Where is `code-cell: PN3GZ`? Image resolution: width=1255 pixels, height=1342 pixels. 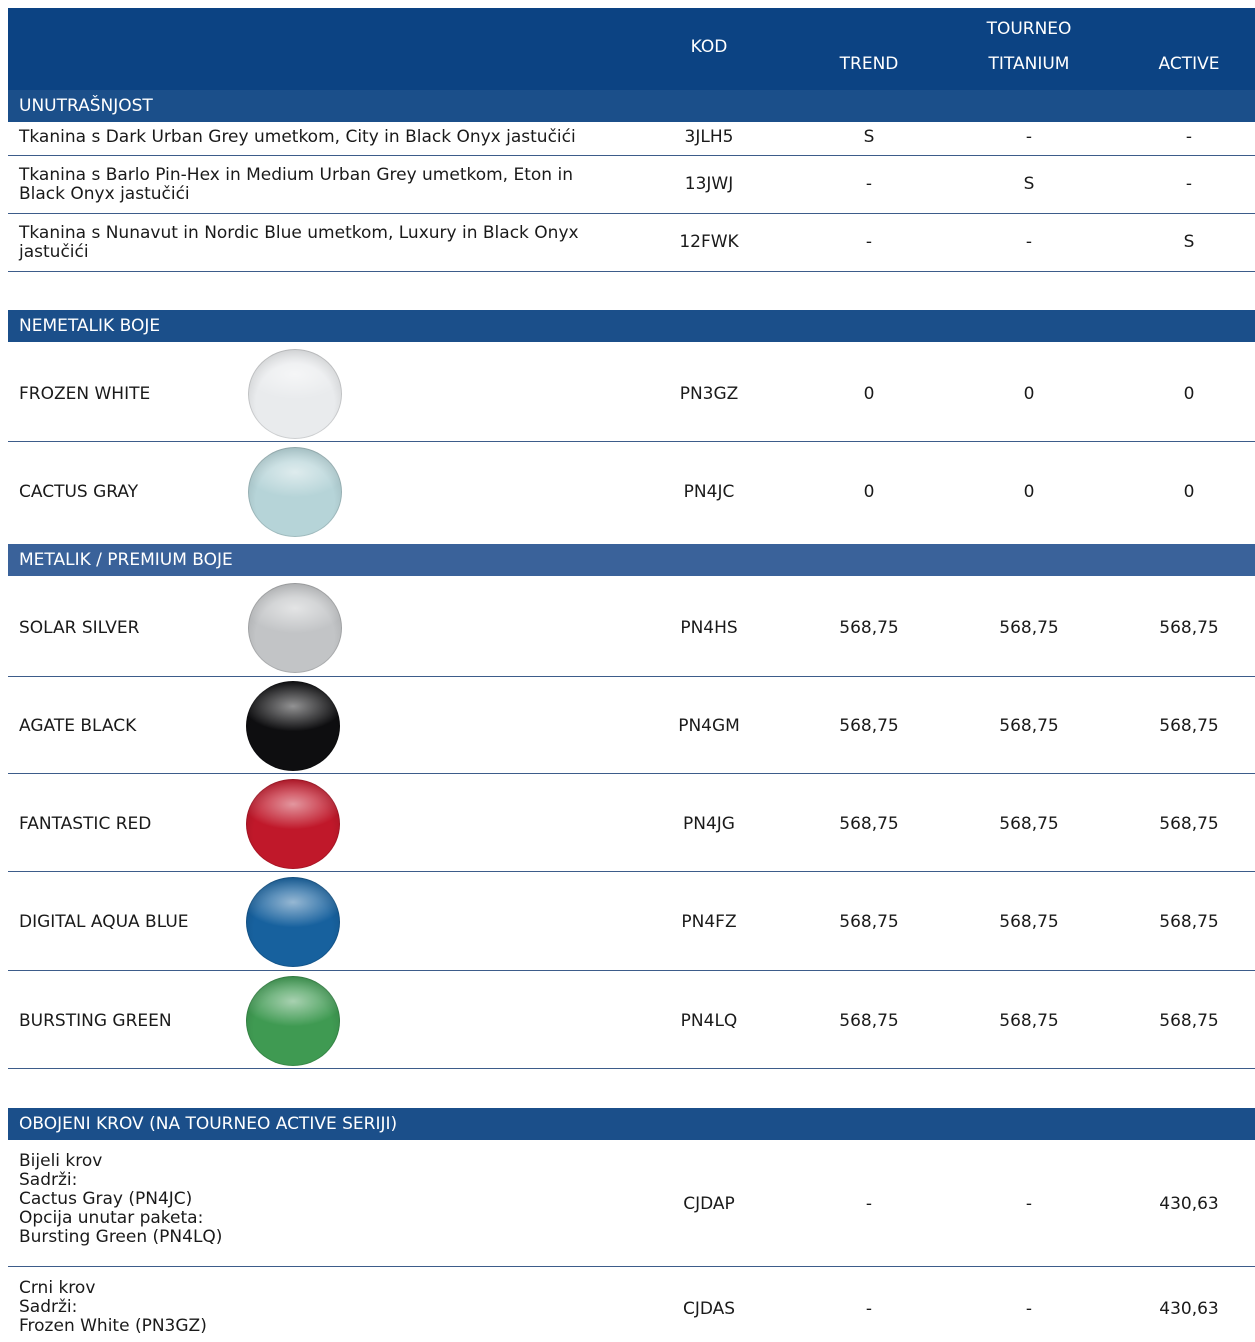
code-cell: PN3GZ is located at coordinates (709, 394).